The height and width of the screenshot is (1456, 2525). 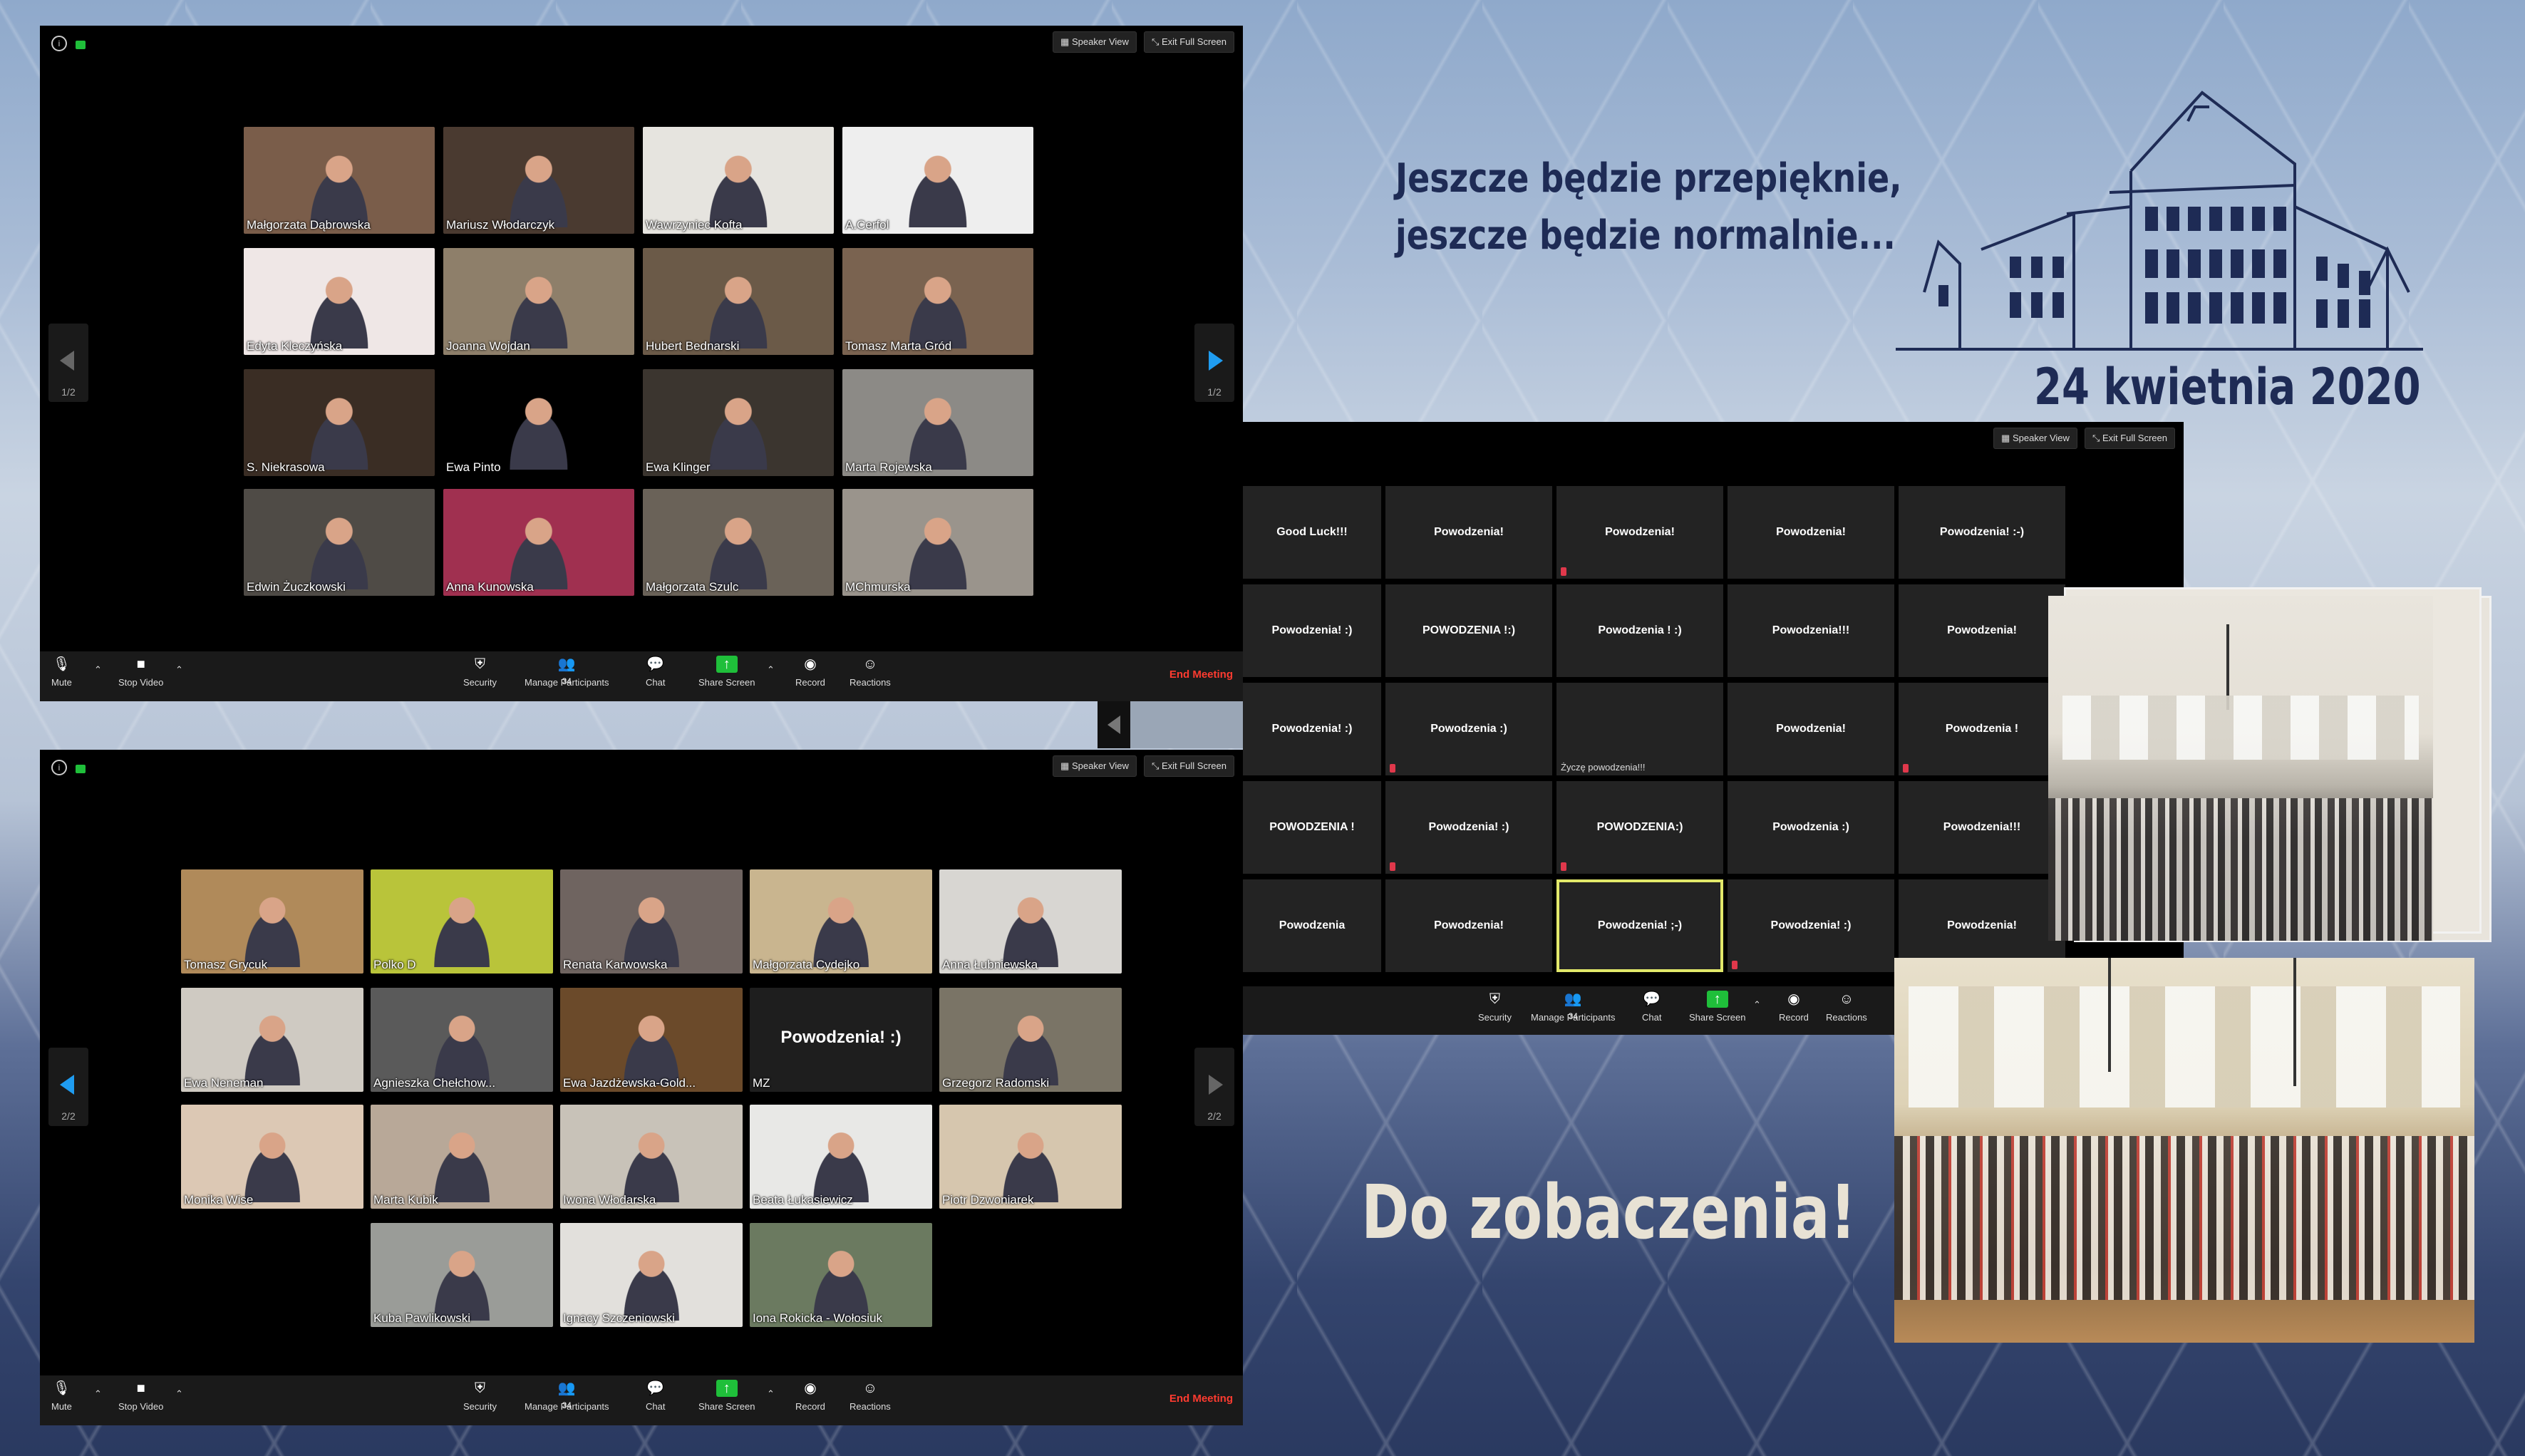 I want to click on video-tile: Beata Łukasiewicz, so click(x=841, y=1157).